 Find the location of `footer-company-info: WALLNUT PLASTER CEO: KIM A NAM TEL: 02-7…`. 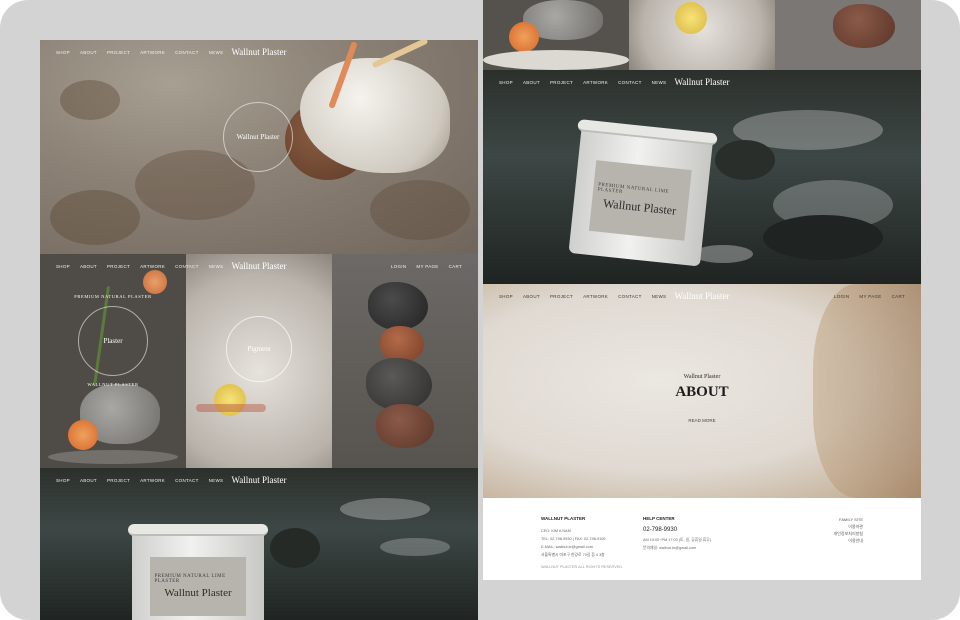

footer-company-info: WALLNUT PLASTER CEO: KIM A NAM TEL: 02-7… is located at coordinates (582, 542).